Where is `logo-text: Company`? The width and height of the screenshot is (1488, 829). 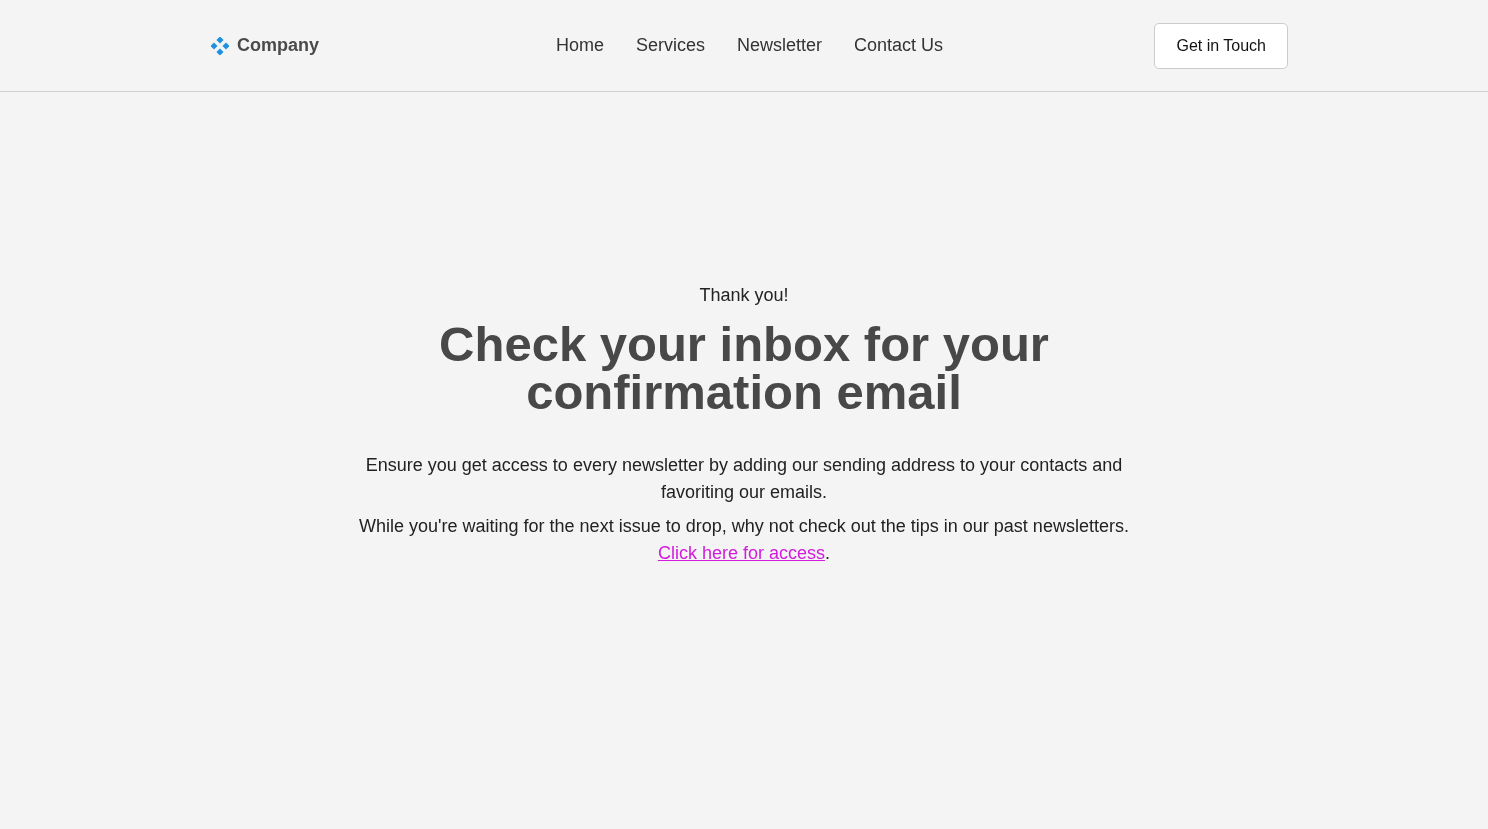
logo-text: Company is located at coordinates (278, 45).